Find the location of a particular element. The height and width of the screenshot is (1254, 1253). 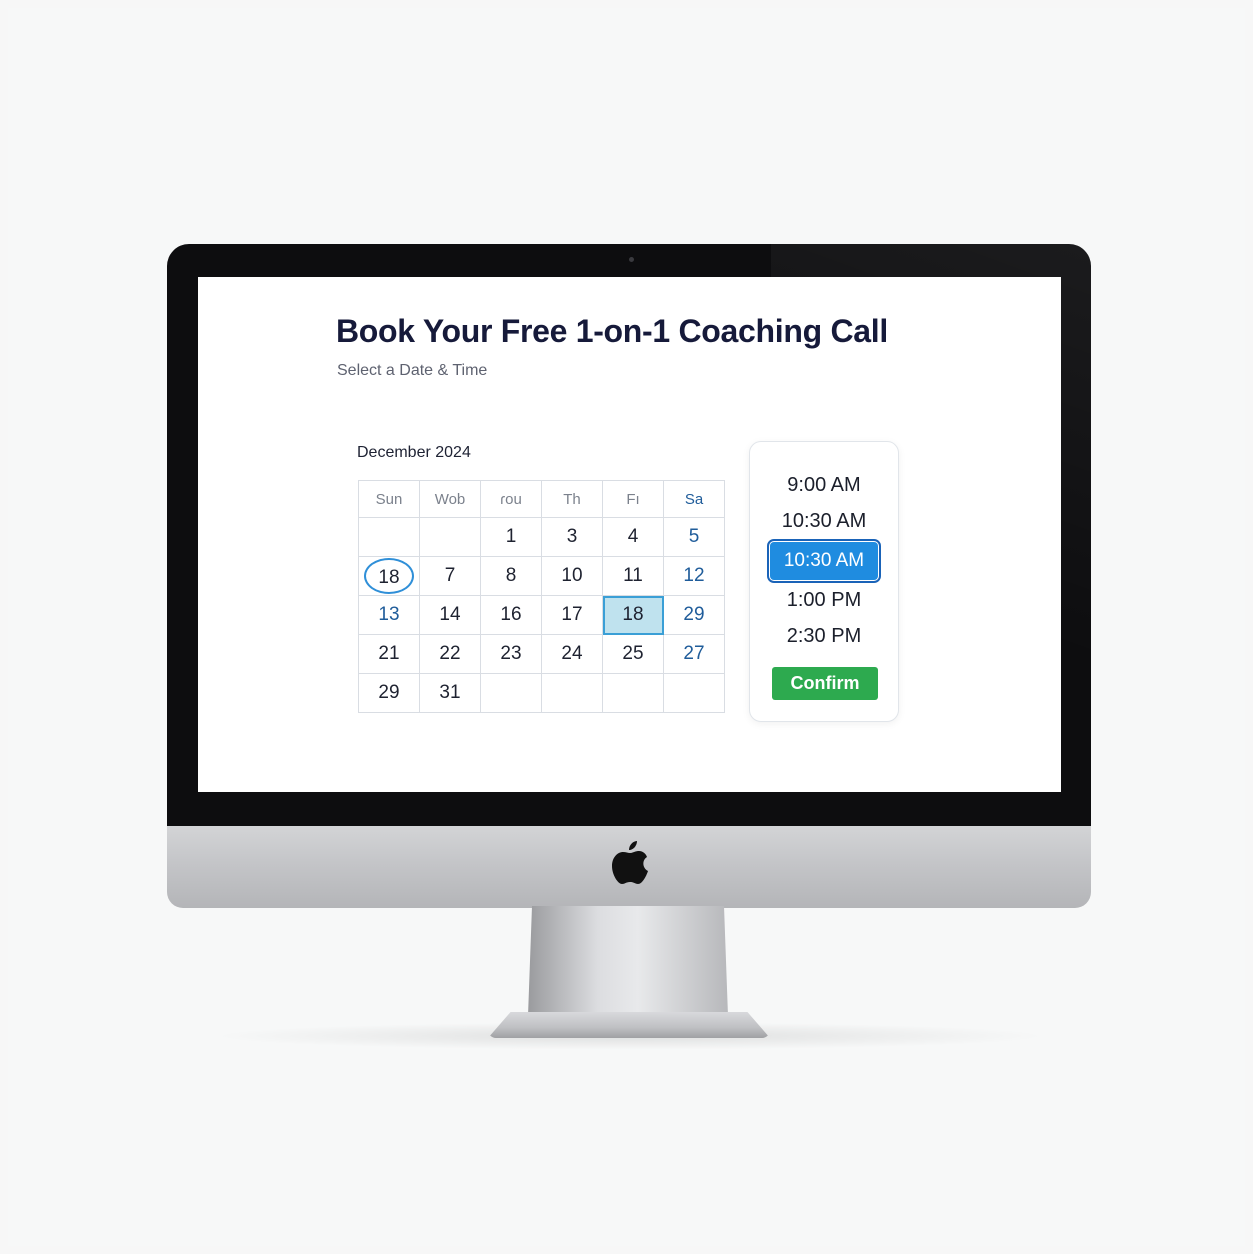

calendar-day: 5 is located at coordinates (694, 537).